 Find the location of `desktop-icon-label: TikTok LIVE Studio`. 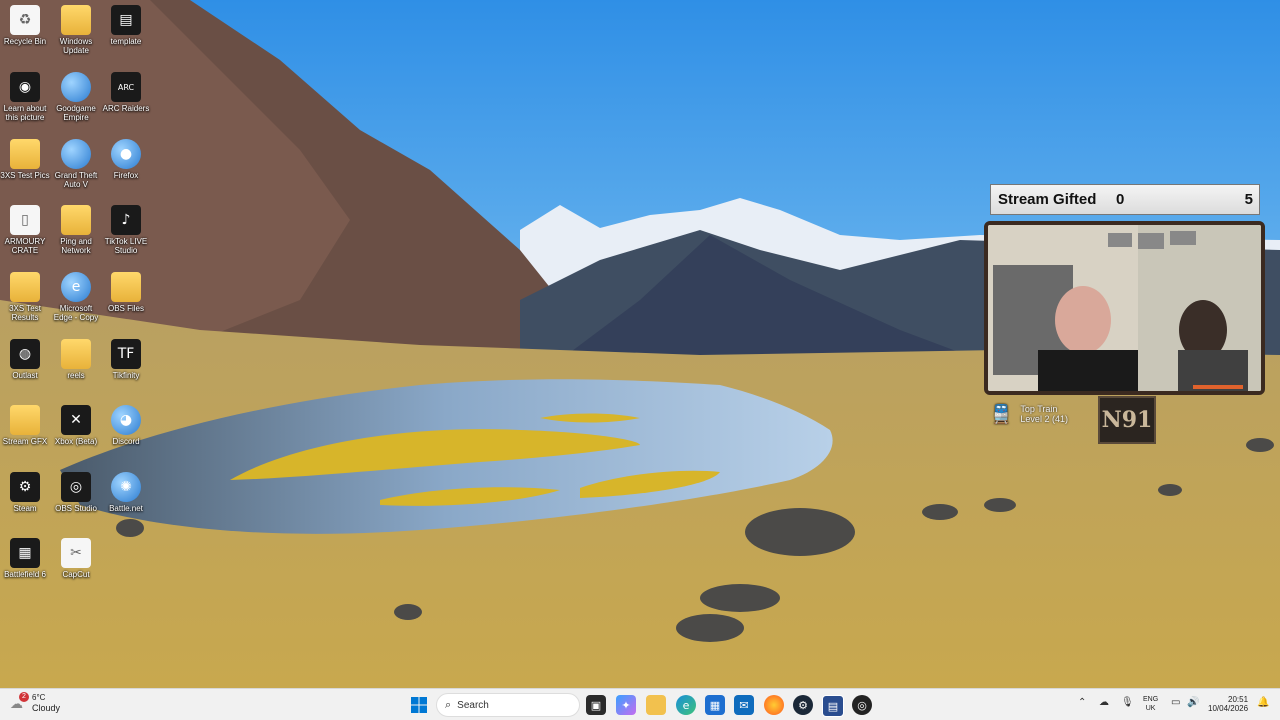

desktop-icon-label: TikTok LIVE Studio is located at coordinates (126, 246).